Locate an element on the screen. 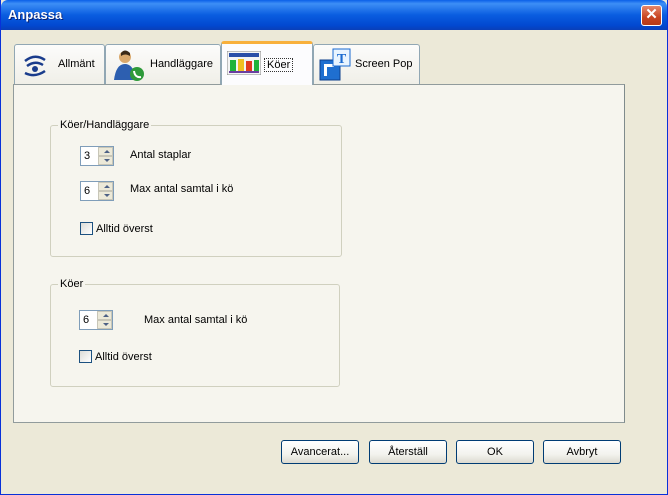 This screenshot has height=495, width=668. queue-max-calls-down-button is located at coordinates (104, 324).